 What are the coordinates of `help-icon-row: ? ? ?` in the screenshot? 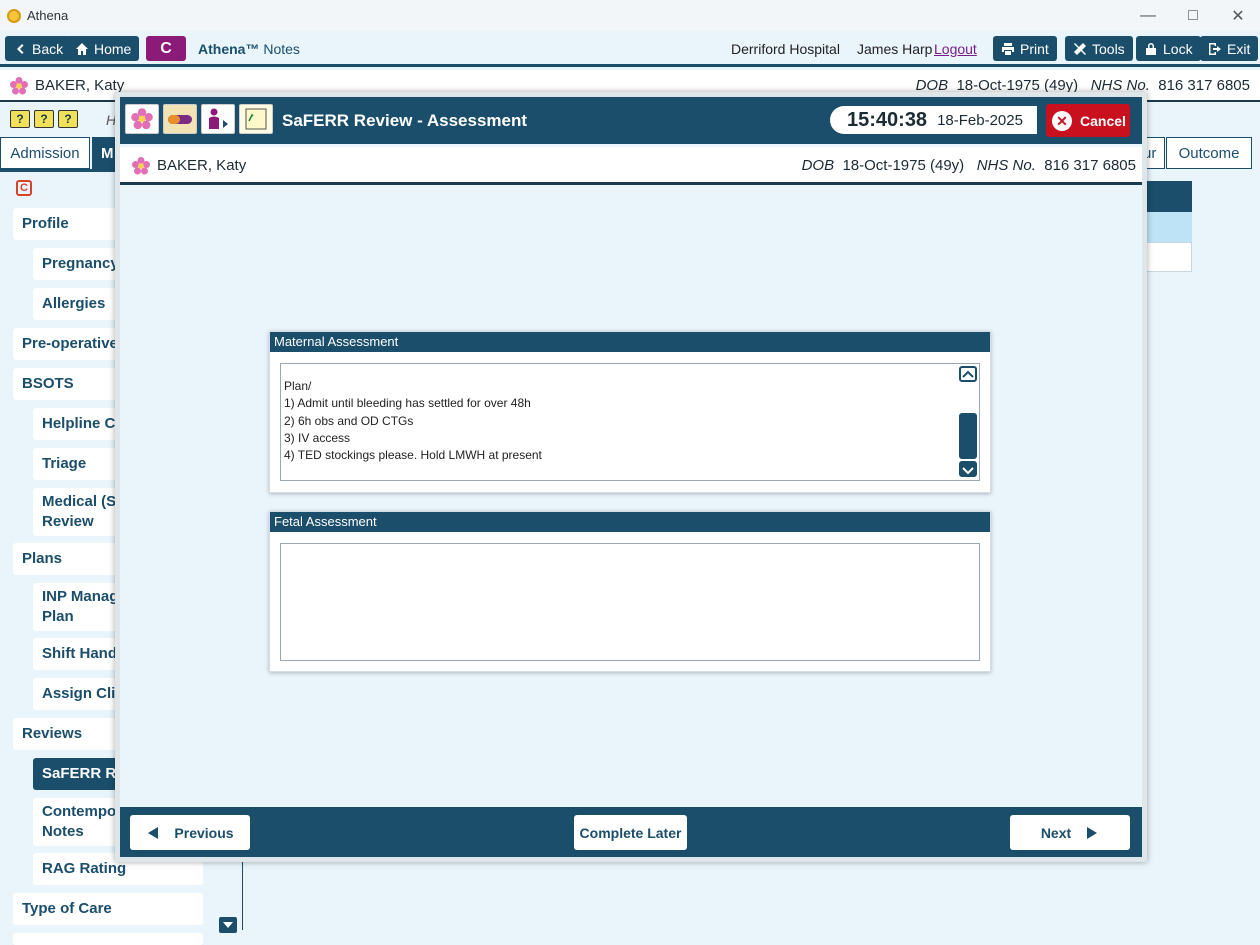 It's located at (44, 119).